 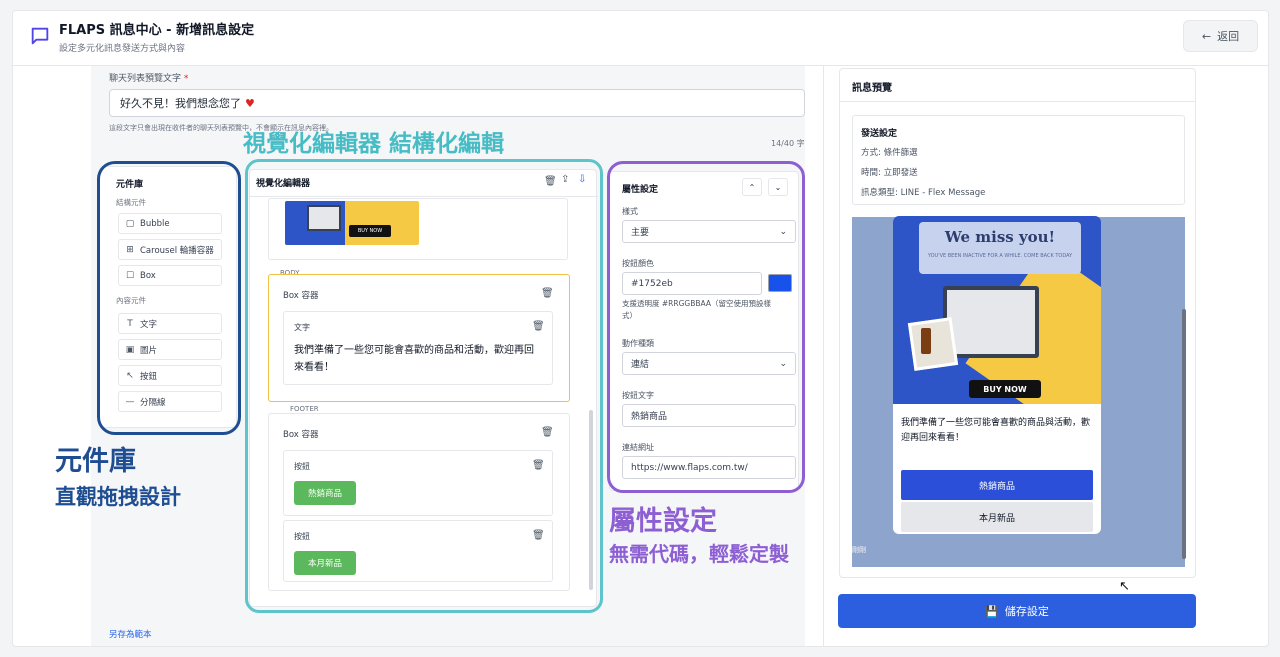 I want to click on preview-scrollbar, so click(x=1184, y=434).